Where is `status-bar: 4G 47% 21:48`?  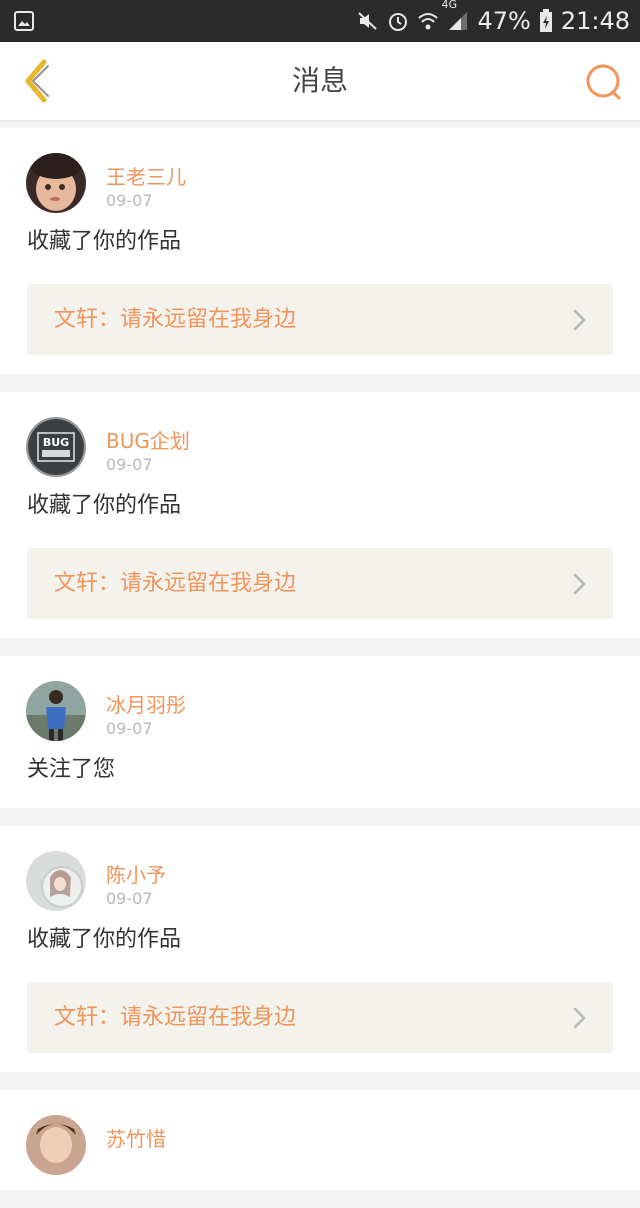 status-bar: 4G 47% 21:48 is located at coordinates (320, 21).